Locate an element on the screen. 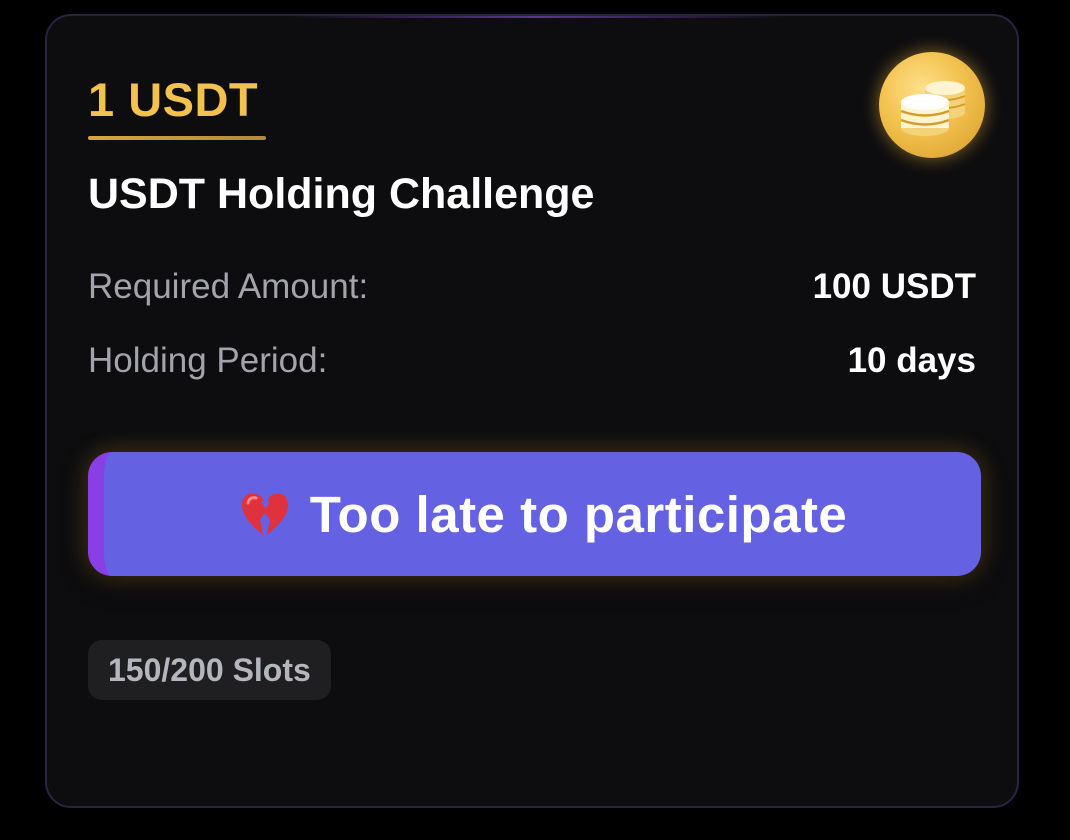 This screenshot has height=840, width=1070. participate-button: Too late to participate is located at coordinates (534, 514).